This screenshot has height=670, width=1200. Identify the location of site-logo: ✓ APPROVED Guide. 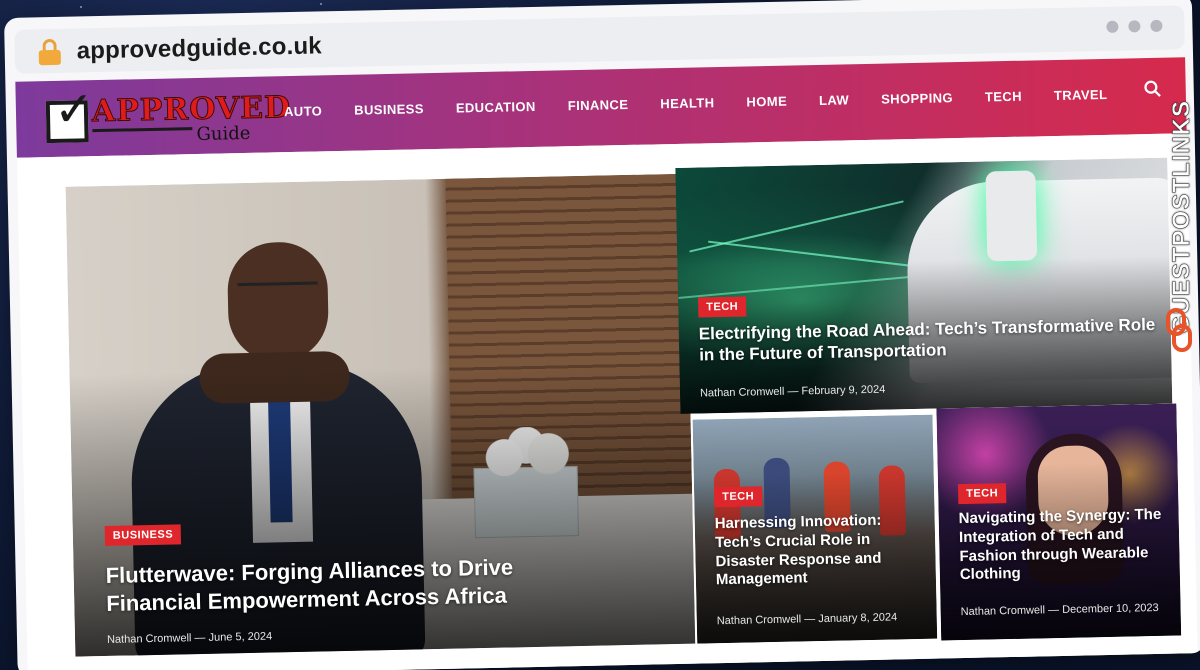
(168, 116).